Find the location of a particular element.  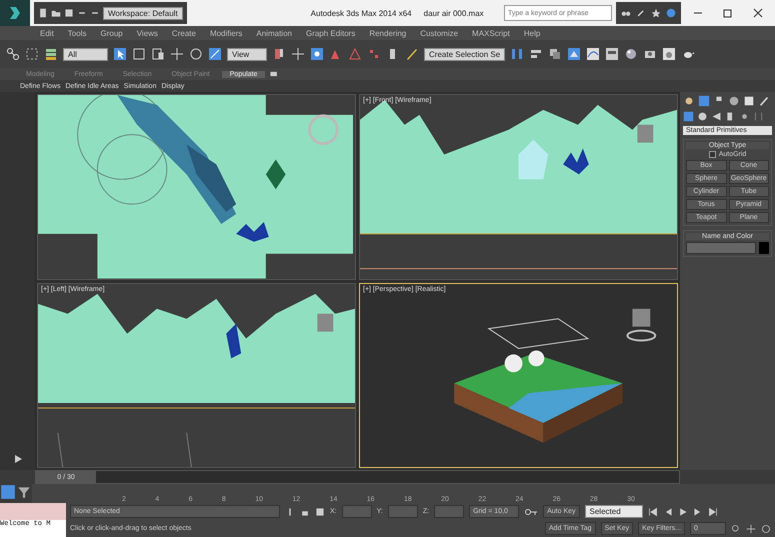

angle-snap-icon is located at coordinates (355, 54).